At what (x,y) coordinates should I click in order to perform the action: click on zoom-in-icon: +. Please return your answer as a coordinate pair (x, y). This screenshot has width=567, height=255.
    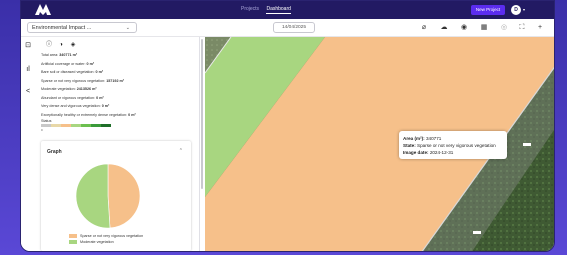
    Looking at the image, I should click on (540, 28).